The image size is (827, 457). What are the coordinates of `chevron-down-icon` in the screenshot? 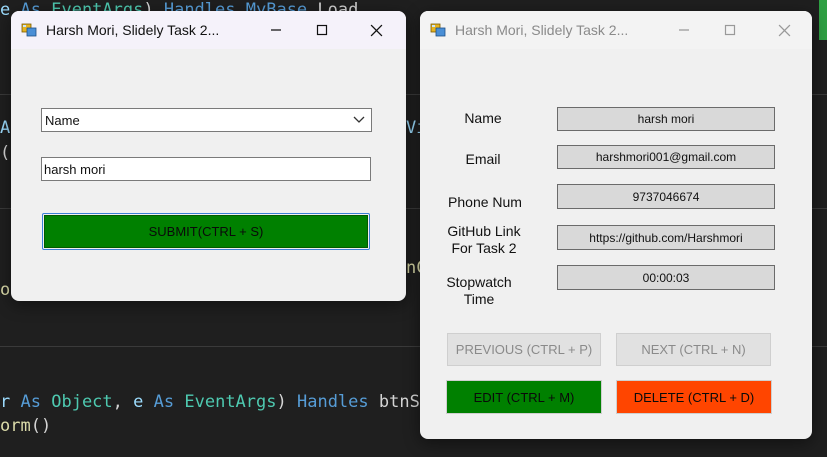 It's located at (359, 119).